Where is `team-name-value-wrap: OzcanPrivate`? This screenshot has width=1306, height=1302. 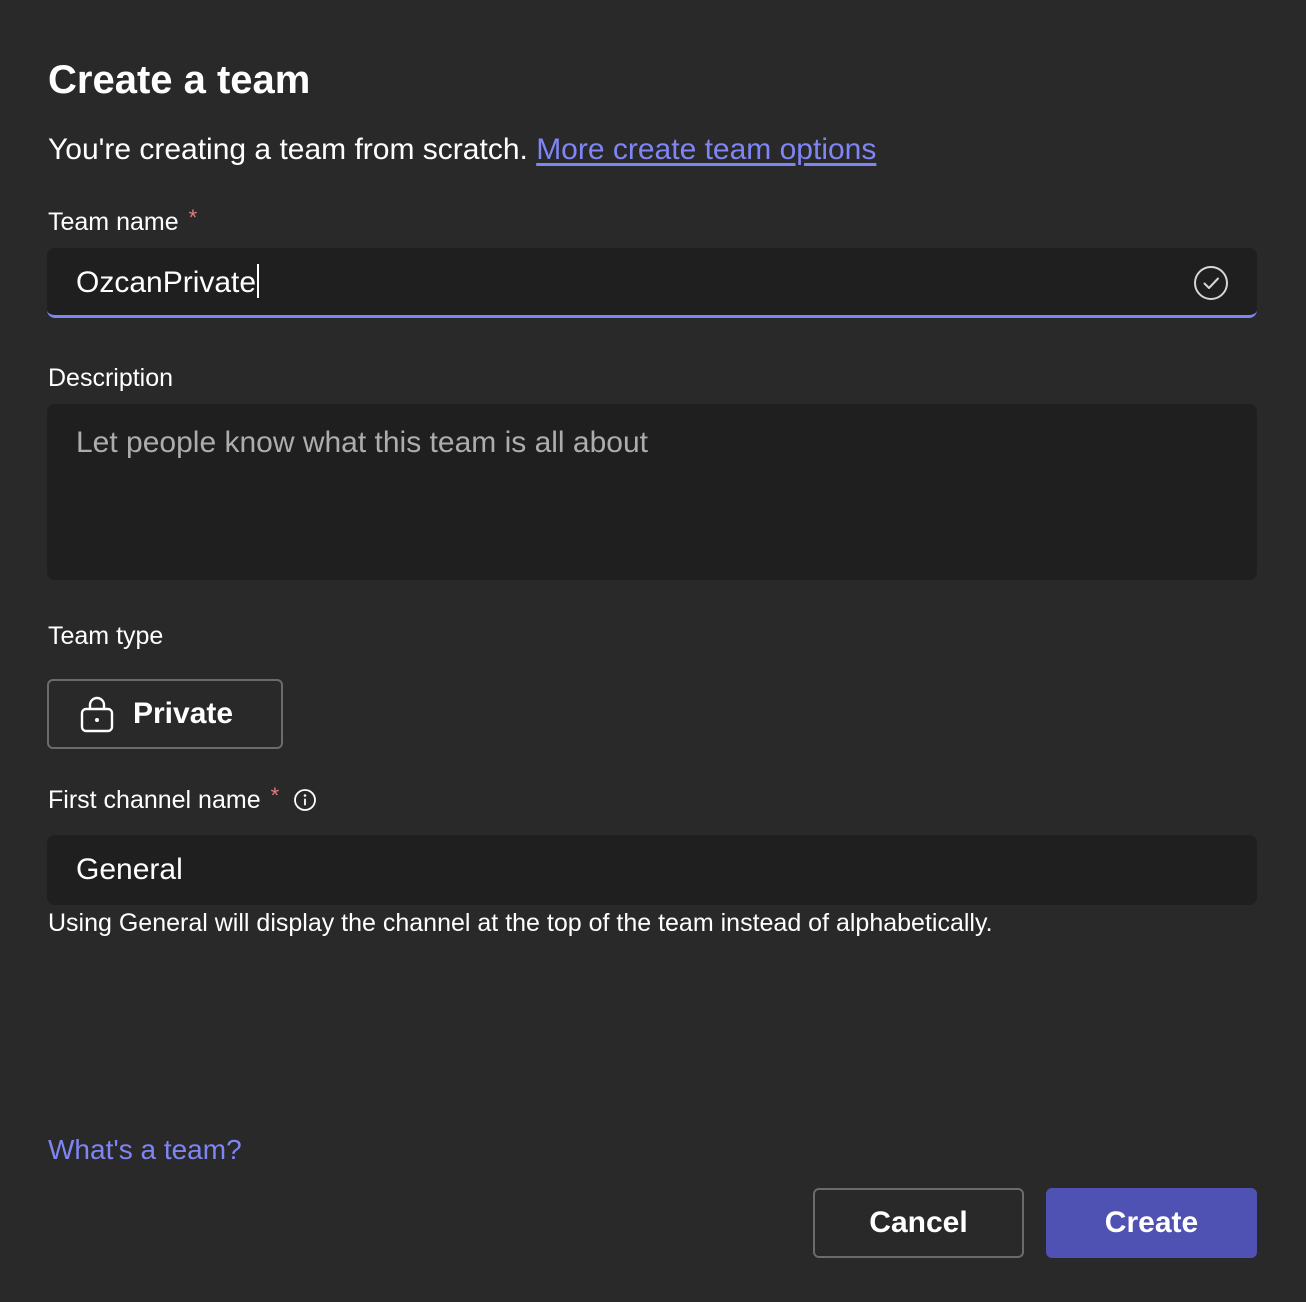 team-name-value-wrap: OzcanPrivate is located at coordinates (168, 282).